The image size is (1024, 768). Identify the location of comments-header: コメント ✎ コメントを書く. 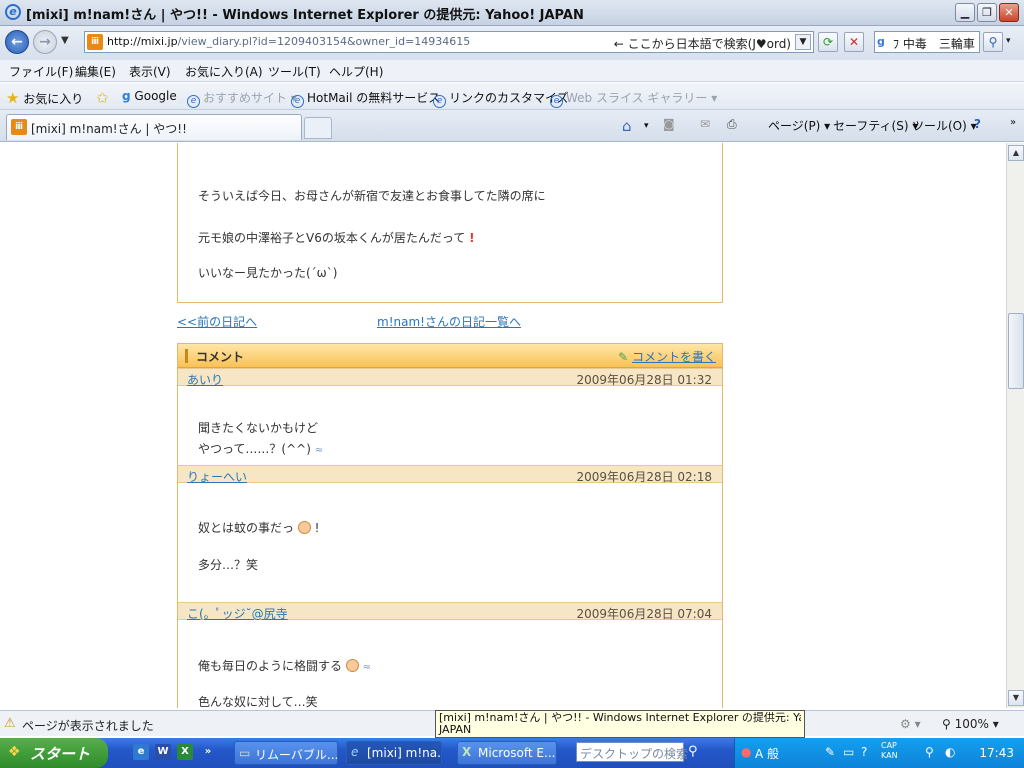
(450, 356).